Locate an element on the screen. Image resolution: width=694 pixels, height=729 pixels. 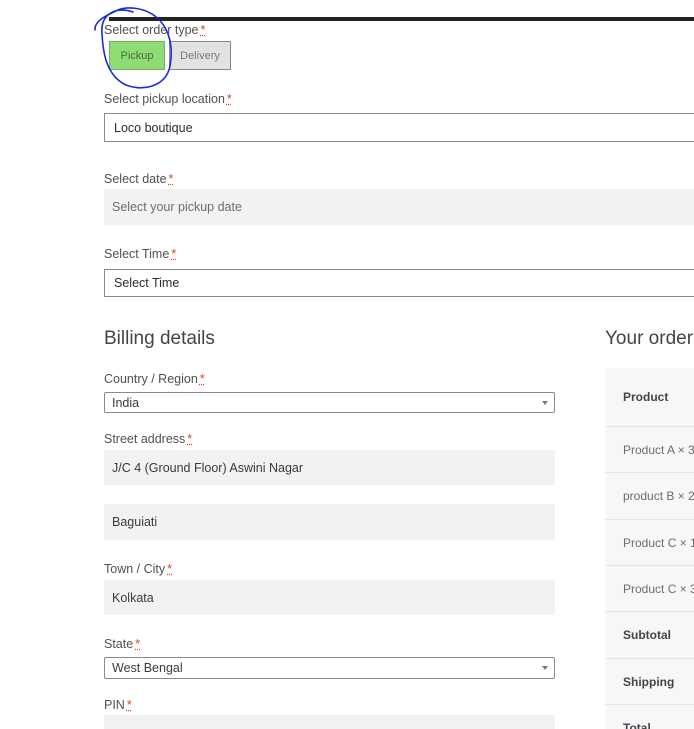
street-label: Street address * is located at coordinates (148, 439).